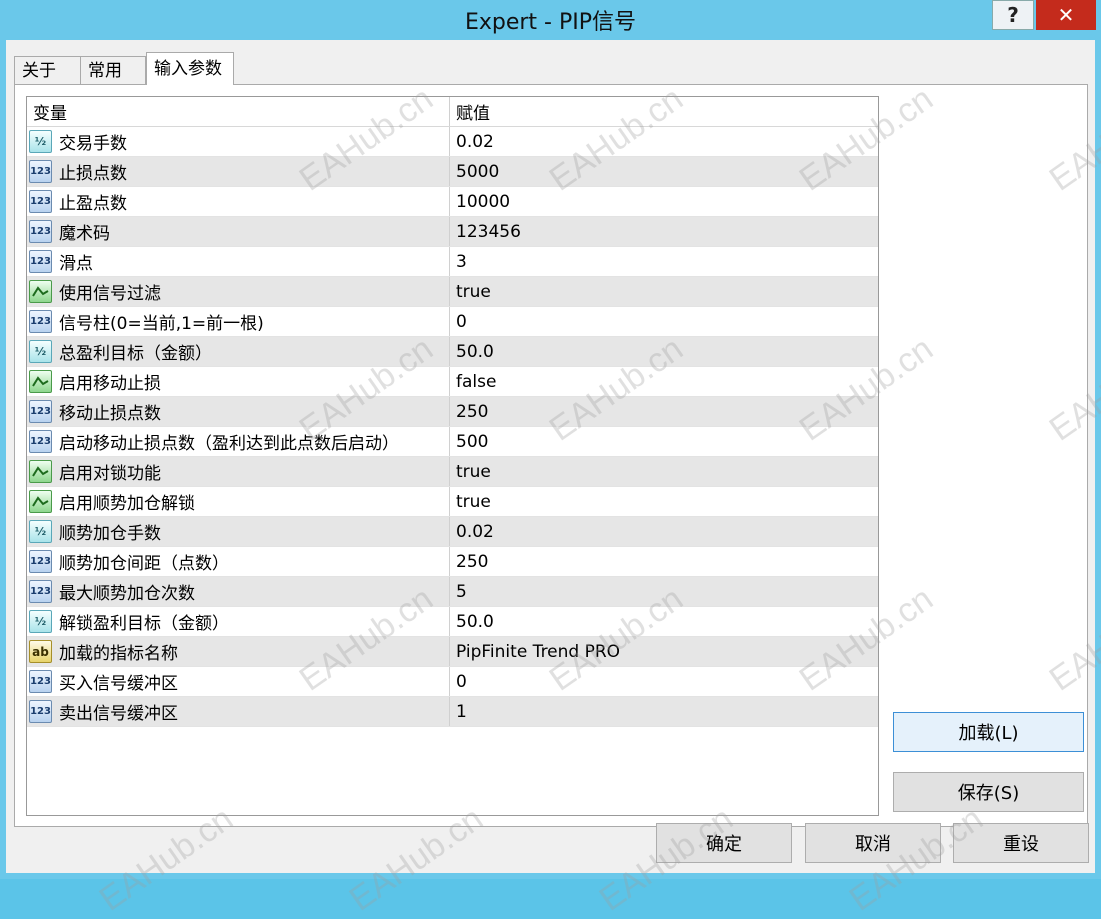 The height and width of the screenshot is (919, 1101). What do you see at coordinates (238, 591) in the screenshot?
I see `parameter-name-cell: 123 最大顺势加仓次数` at bounding box center [238, 591].